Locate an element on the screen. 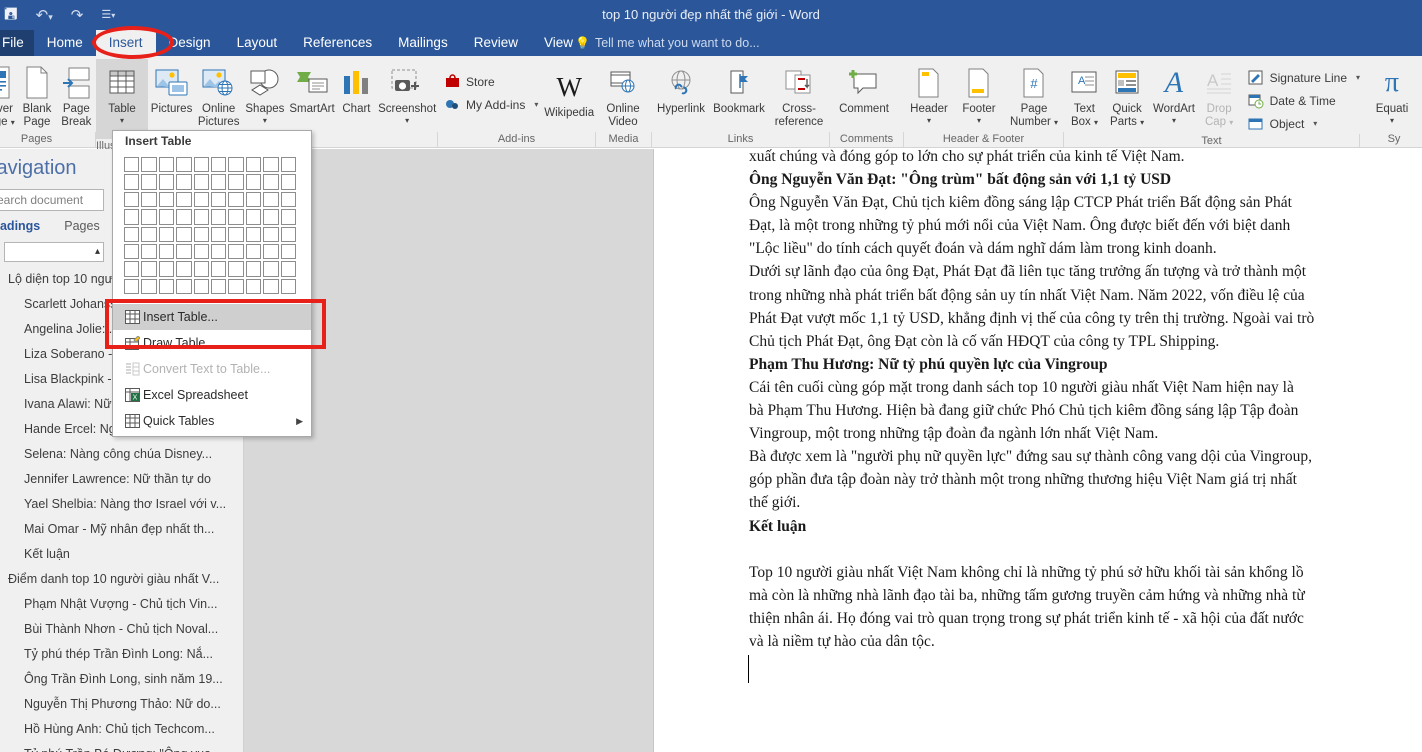  nav-tab-headings: Headings is located at coordinates (20, 226).